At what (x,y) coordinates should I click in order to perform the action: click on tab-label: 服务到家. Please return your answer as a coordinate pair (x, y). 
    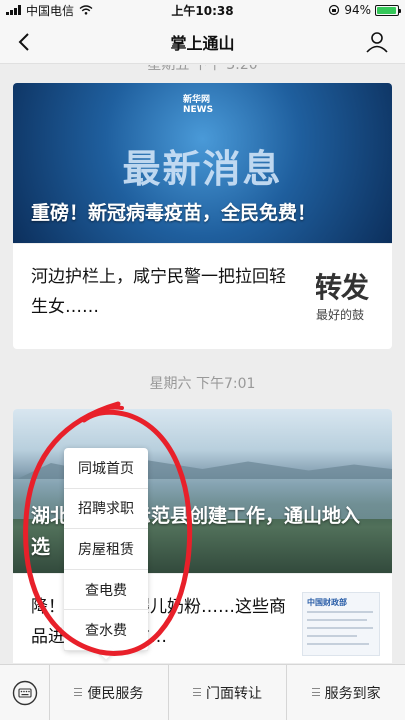
    Looking at the image, I should click on (352, 693).